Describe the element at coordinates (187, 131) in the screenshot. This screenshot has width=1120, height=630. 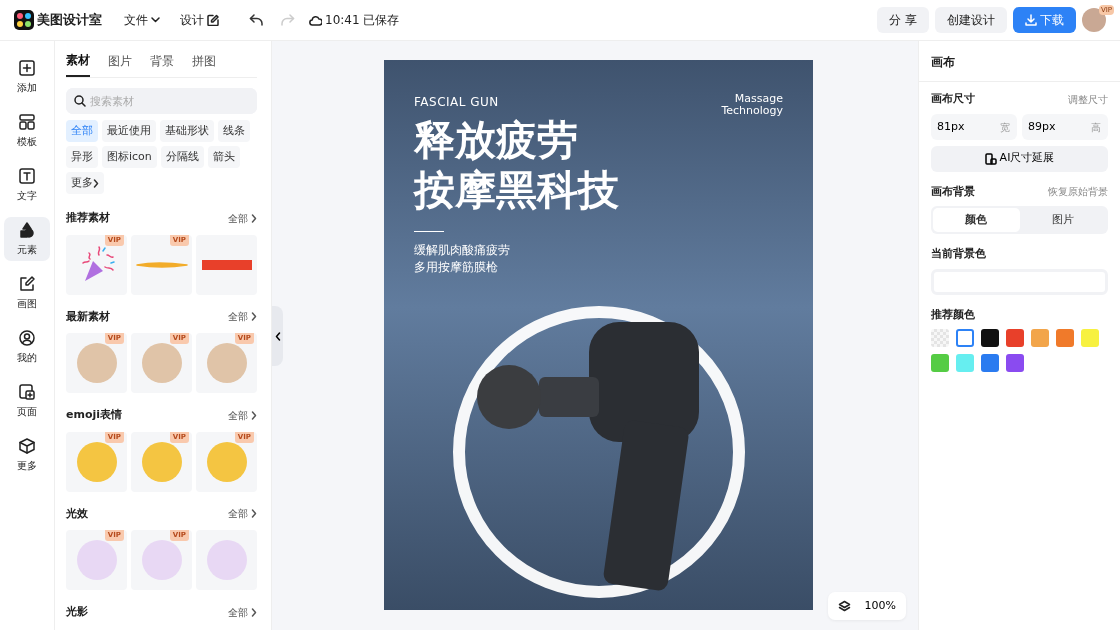
I see `filter-chip: 基础形状` at that location.